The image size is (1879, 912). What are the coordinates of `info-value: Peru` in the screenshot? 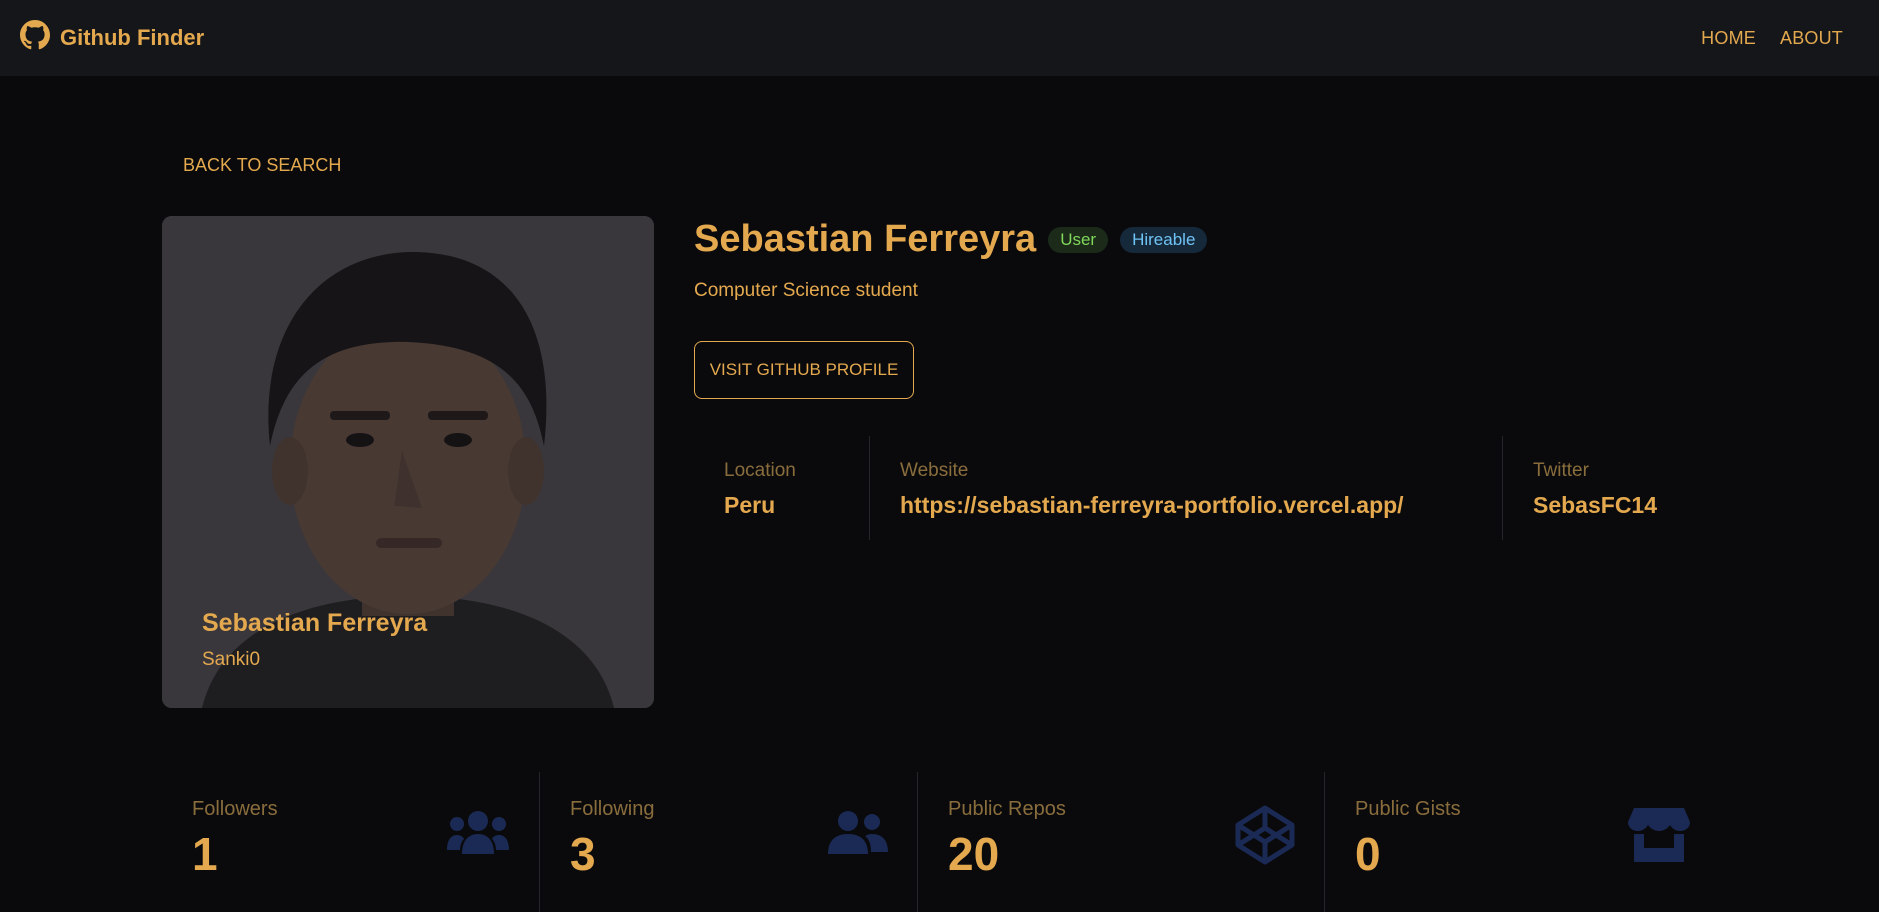 It's located at (750, 505).